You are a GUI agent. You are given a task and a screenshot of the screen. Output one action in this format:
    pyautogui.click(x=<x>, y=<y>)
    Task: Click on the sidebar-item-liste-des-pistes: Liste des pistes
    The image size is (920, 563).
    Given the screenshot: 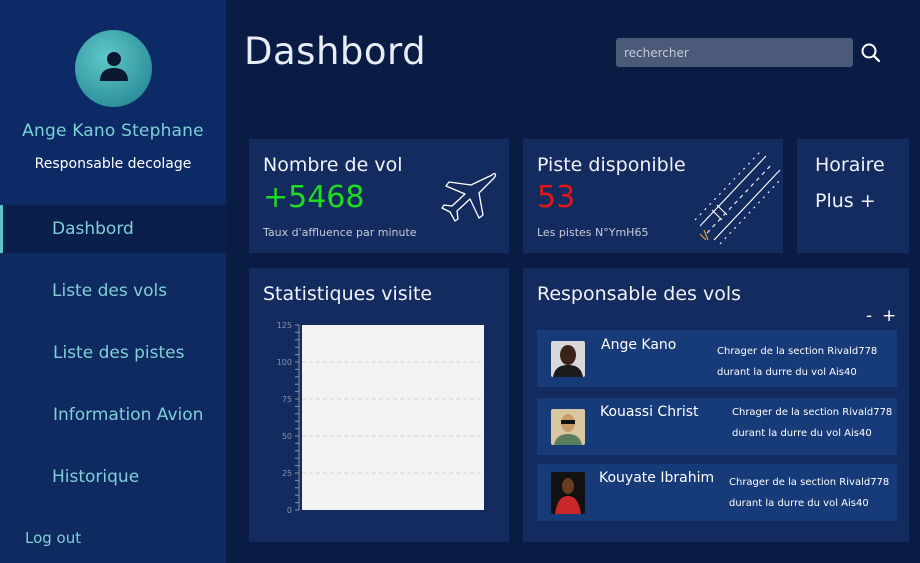 What is the action you would take?
    pyautogui.click(x=113, y=353)
    